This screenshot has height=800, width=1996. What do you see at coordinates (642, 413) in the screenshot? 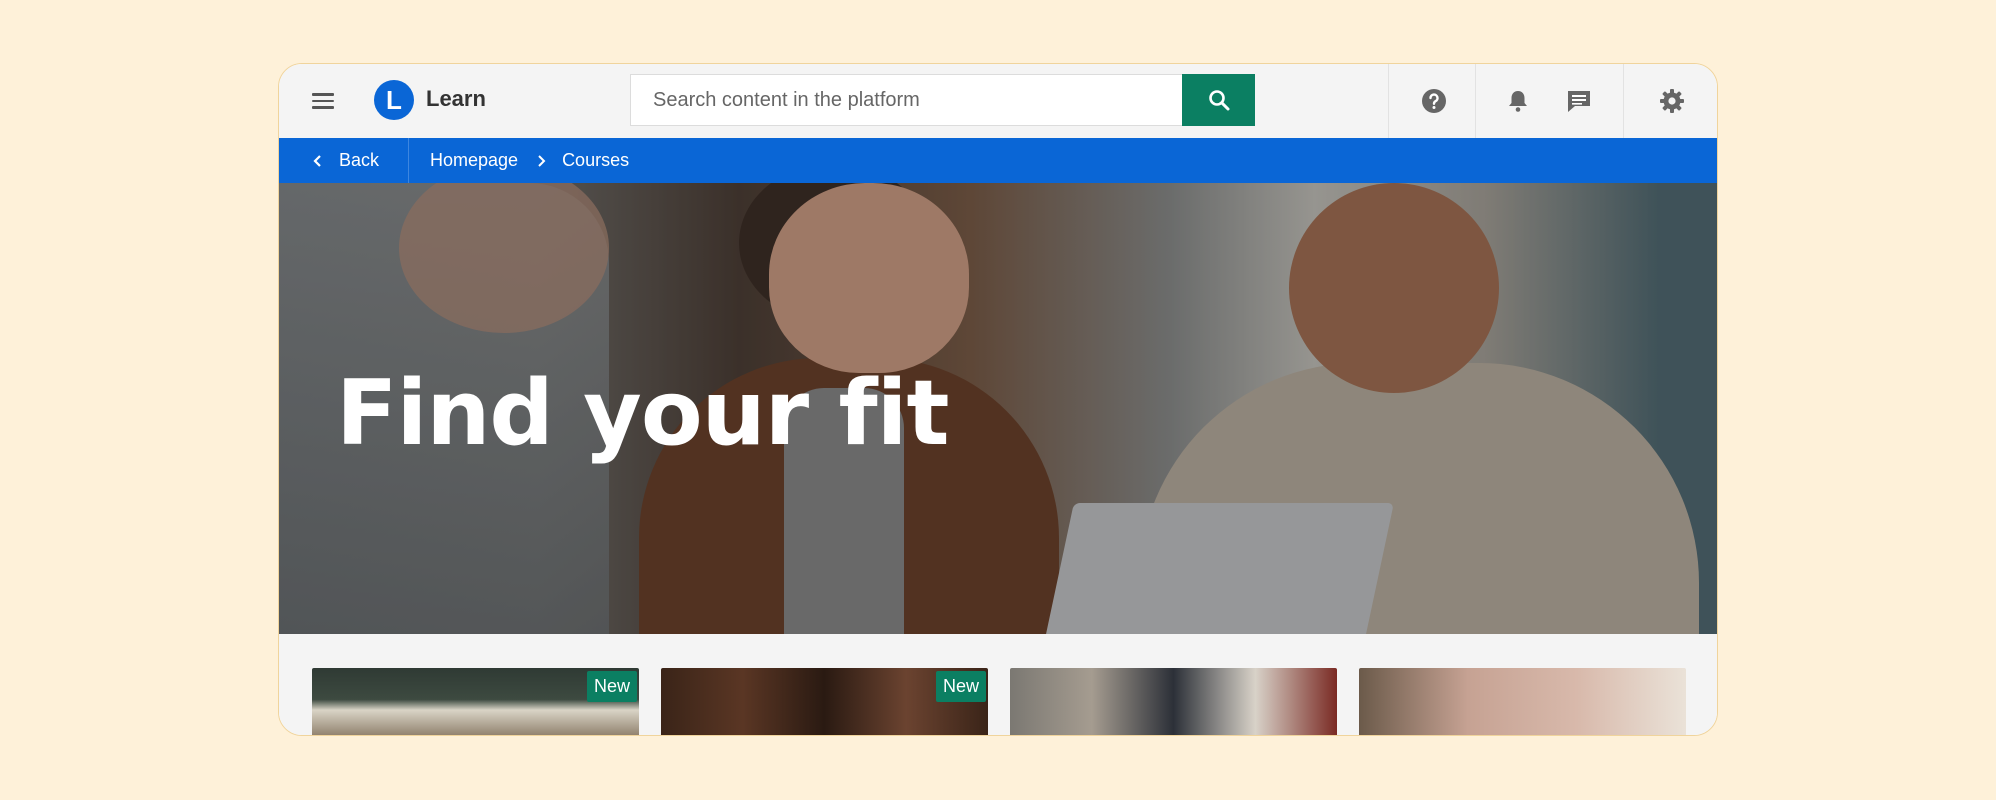
I see `hero-title: Find your fit` at bounding box center [642, 413].